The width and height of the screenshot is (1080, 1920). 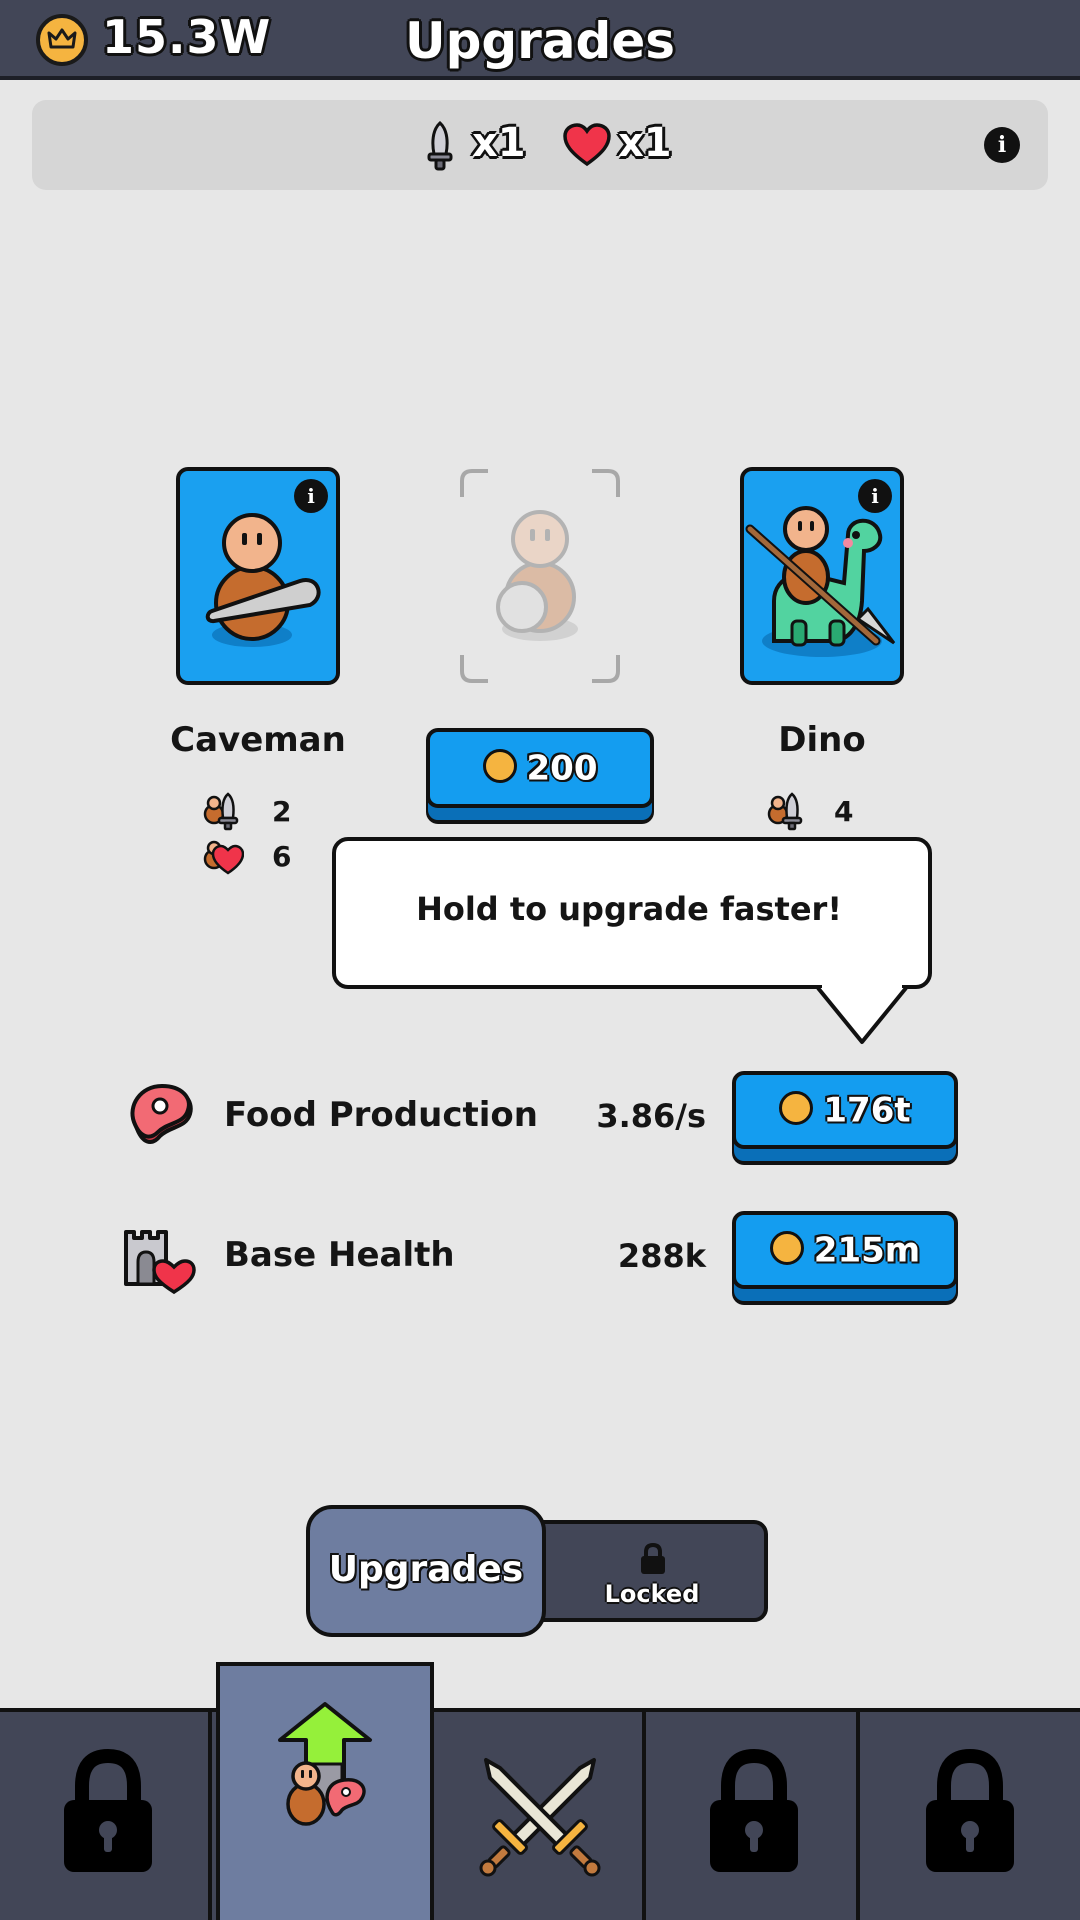 What do you see at coordinates (629, 909) in the screenshot?
I see `tooltip-text: Hold to upgrade faster!` at bounding box center [629, 909].